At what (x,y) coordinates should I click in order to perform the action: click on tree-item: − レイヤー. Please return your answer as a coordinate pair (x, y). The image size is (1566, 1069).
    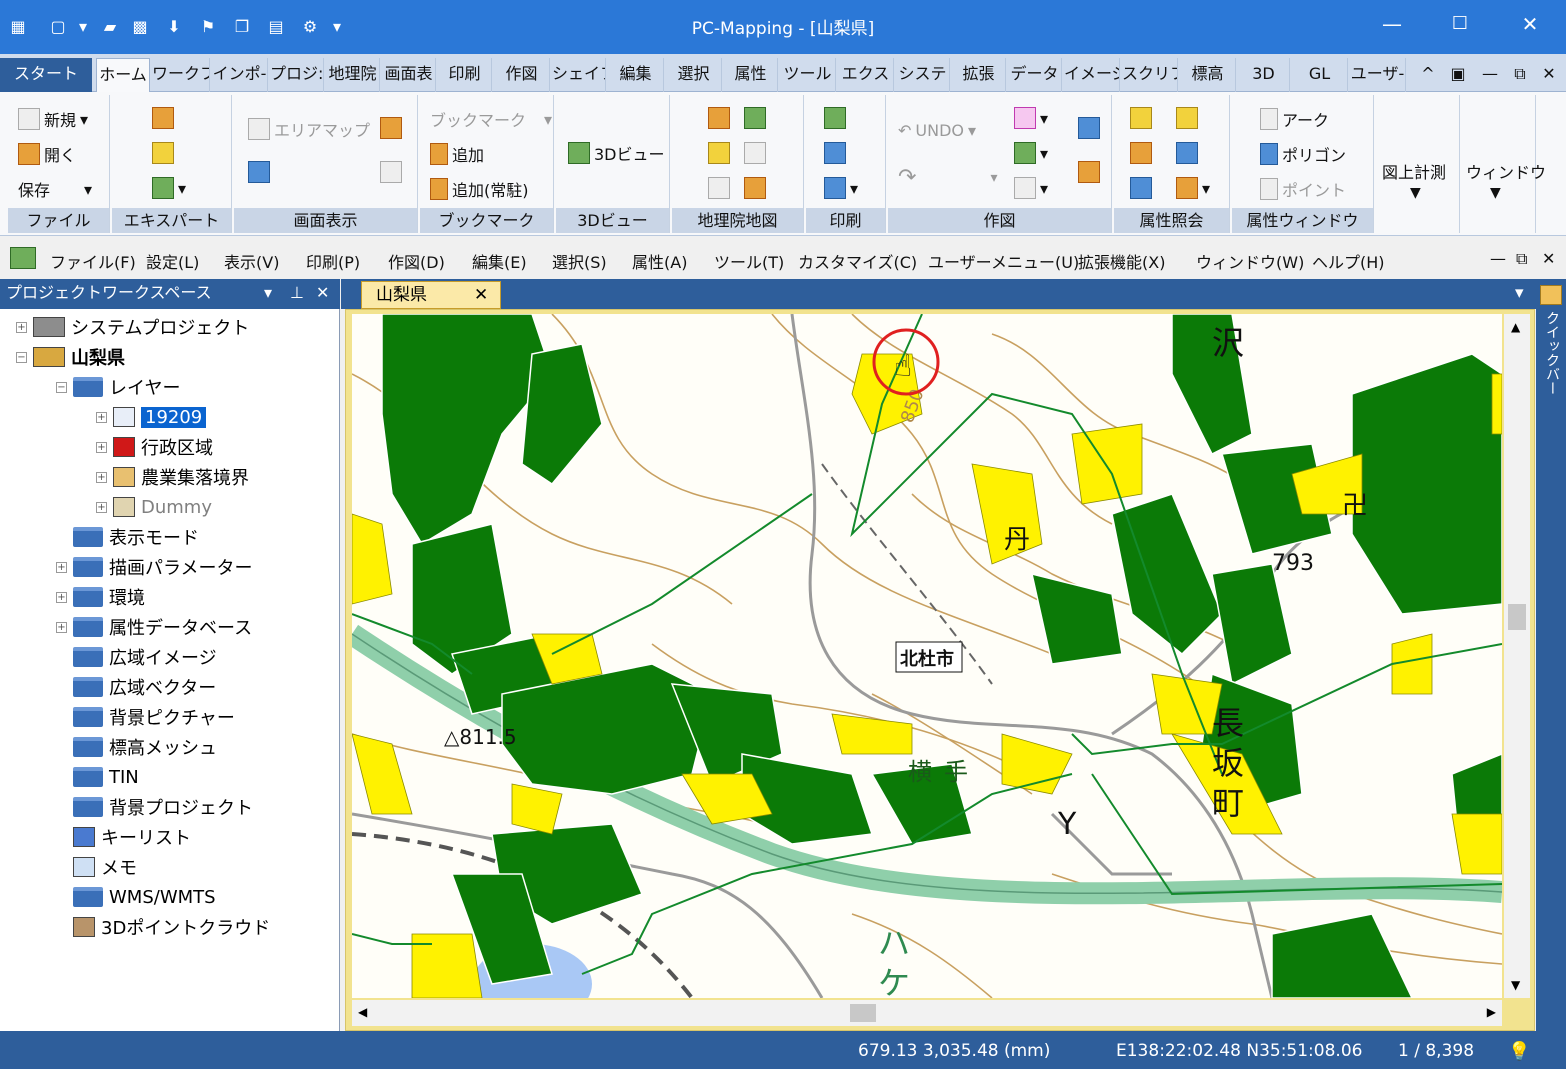
    Looking at the image, I should click on (118, 387).